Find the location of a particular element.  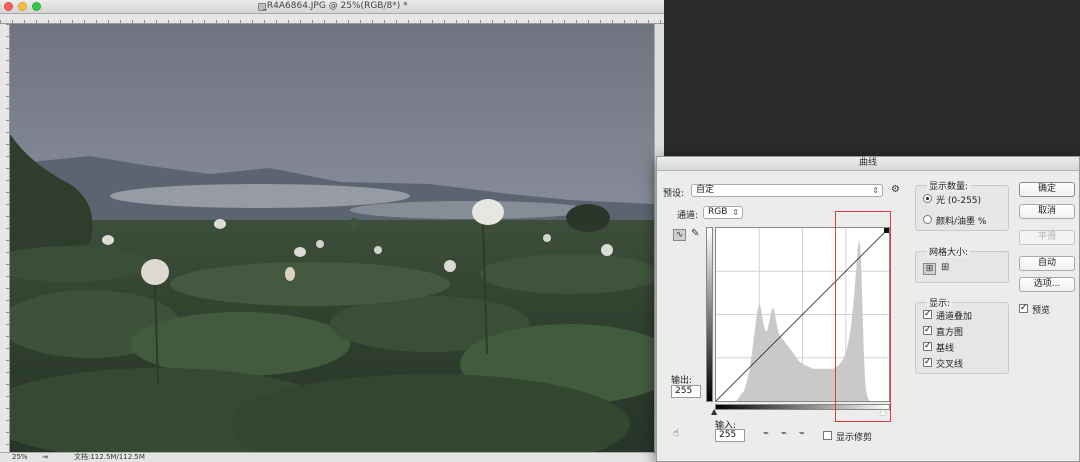

histogram-label: 直方图 is located at coordinates (950, 333).